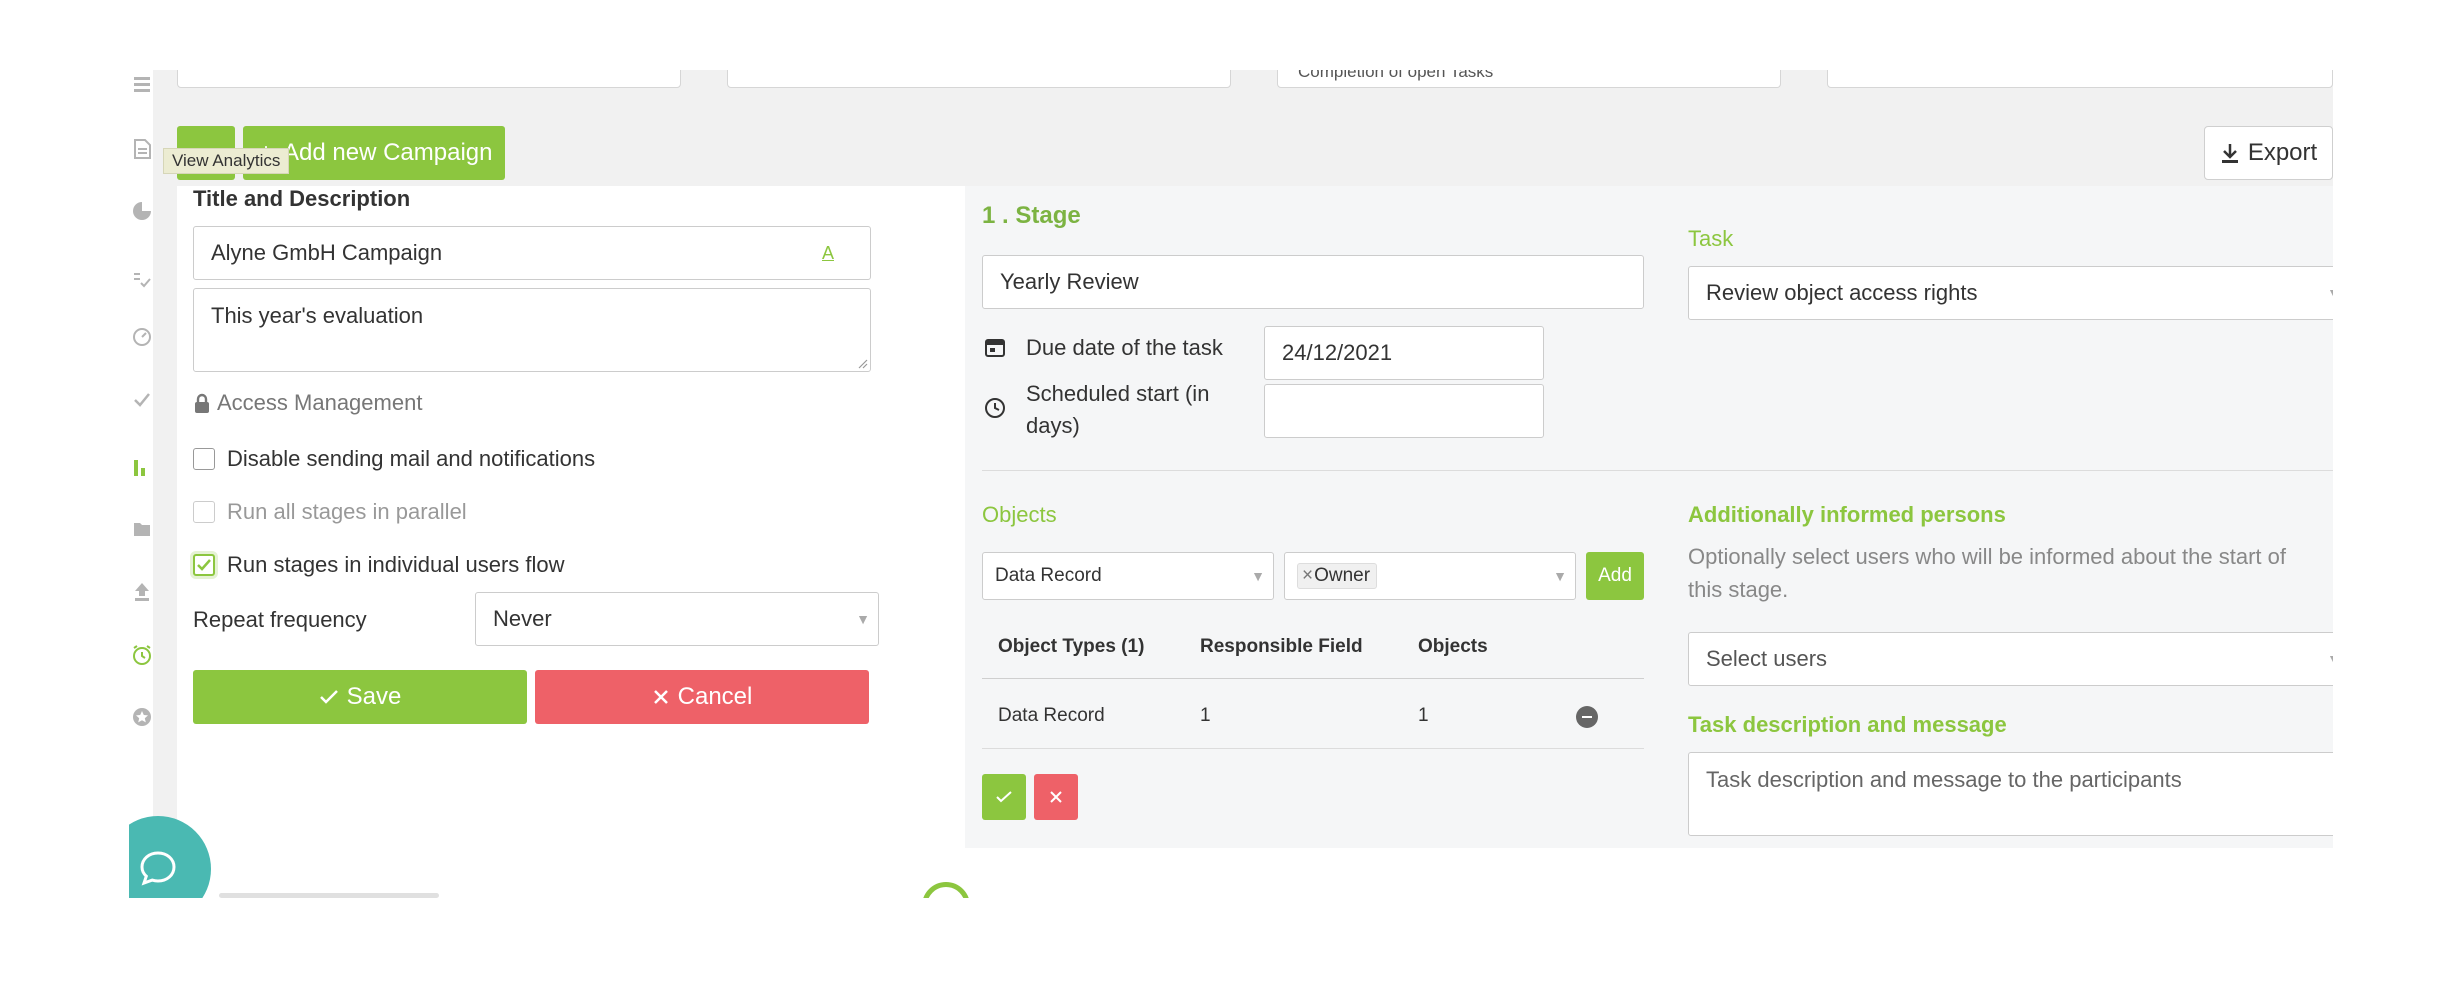 The width and height of the screenshot is (2462, 1000). Describe the element at coordinates (204, 459) in the screenshot. I see `disable-mail-checkbox` at that location.